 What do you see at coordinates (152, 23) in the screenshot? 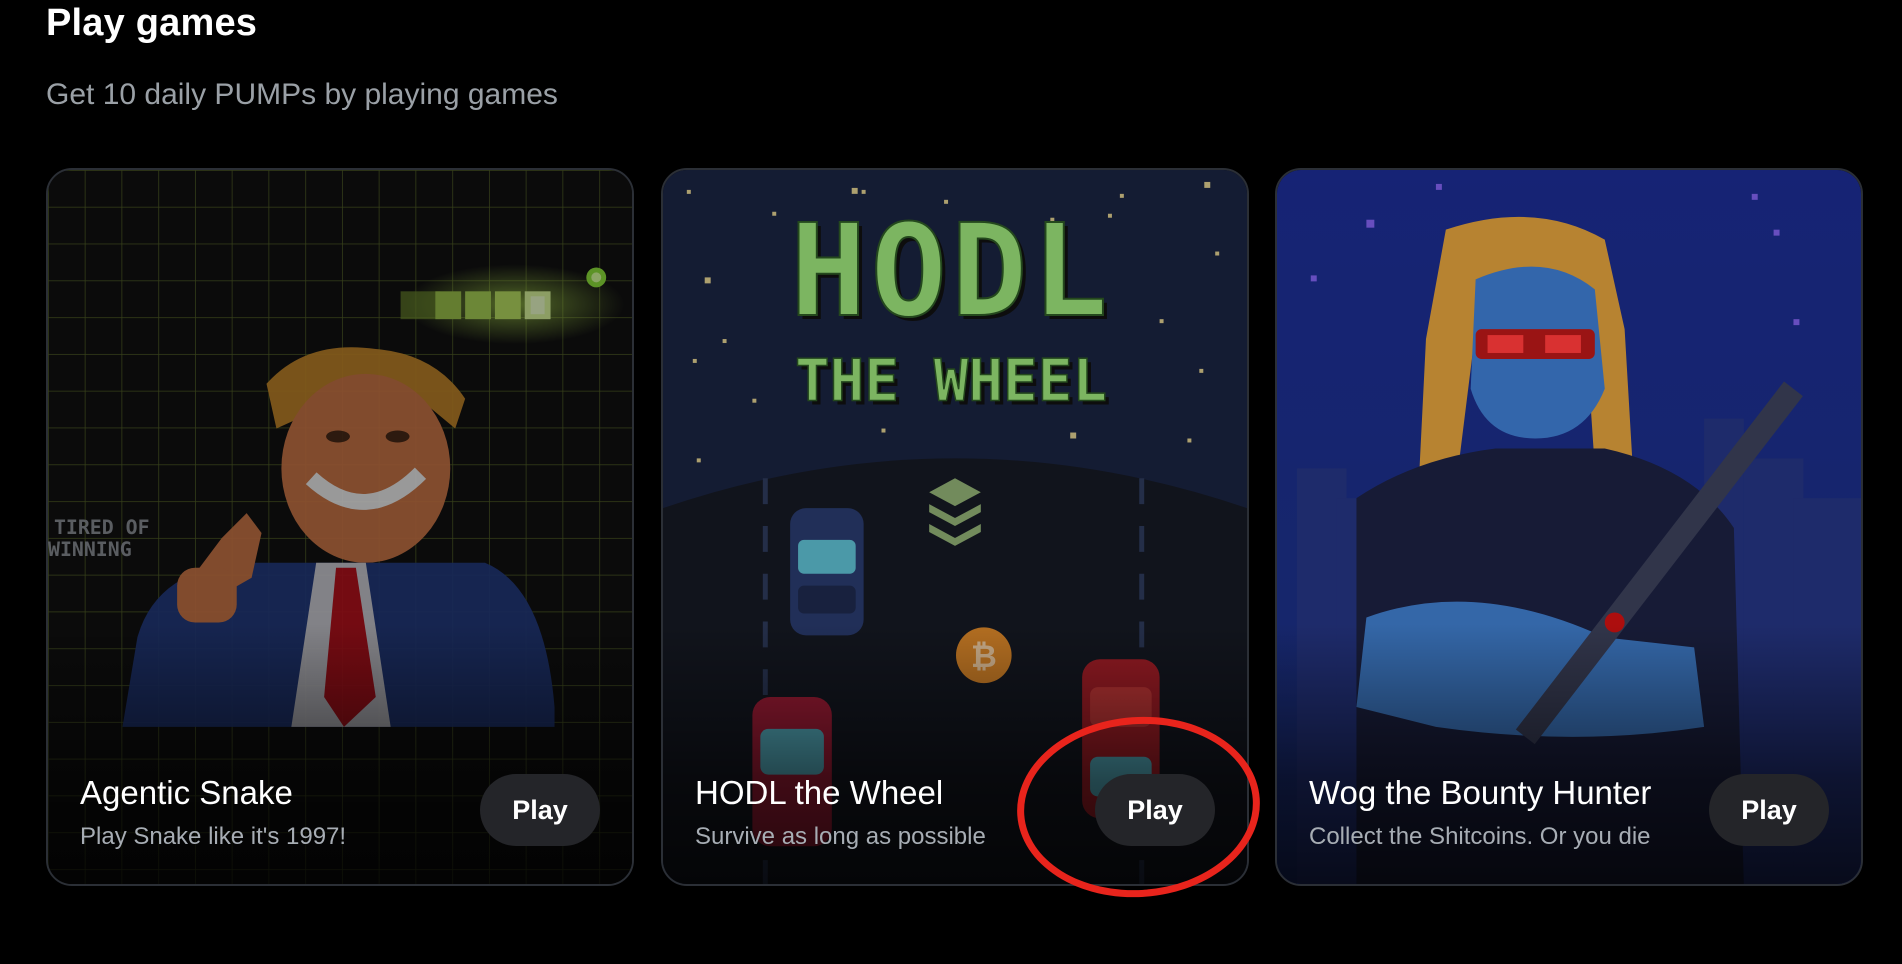
I see `page-title: Play games` at bounding box center [152, 23].